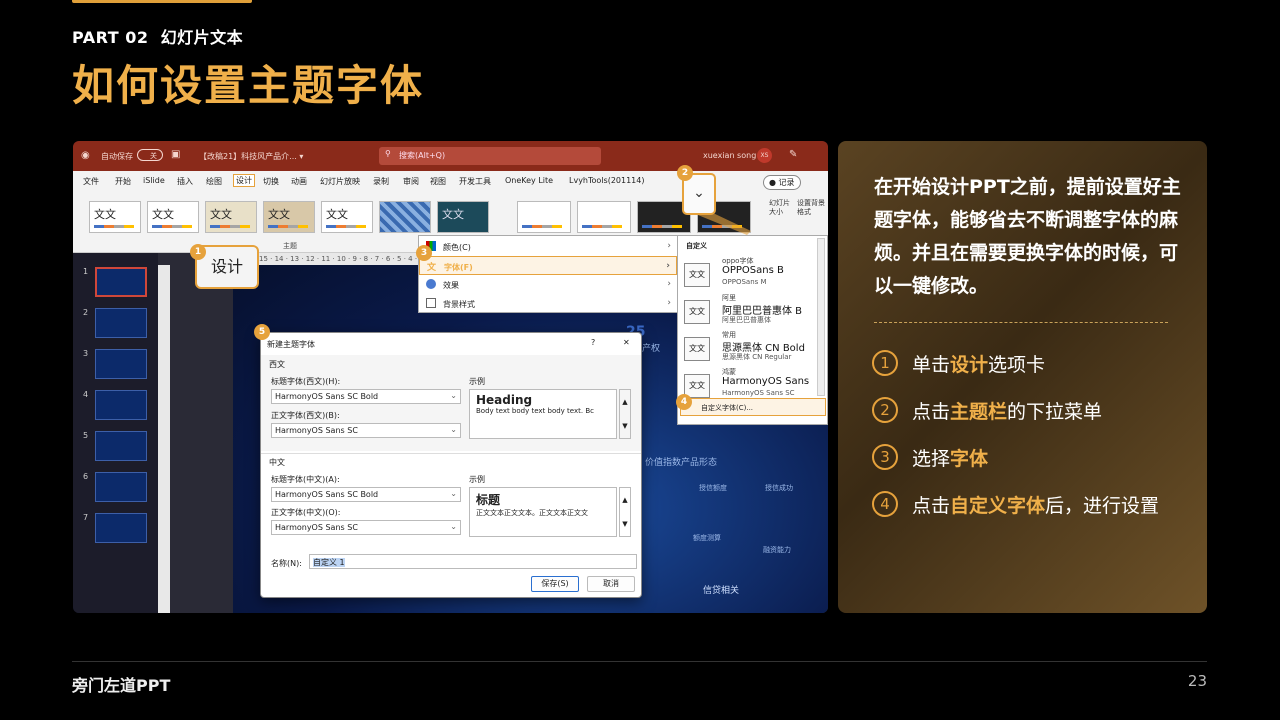 The height and width of the screenshot is (720, 1280). I want to click on font-gallery-header: 自定义, so click(696, 246).